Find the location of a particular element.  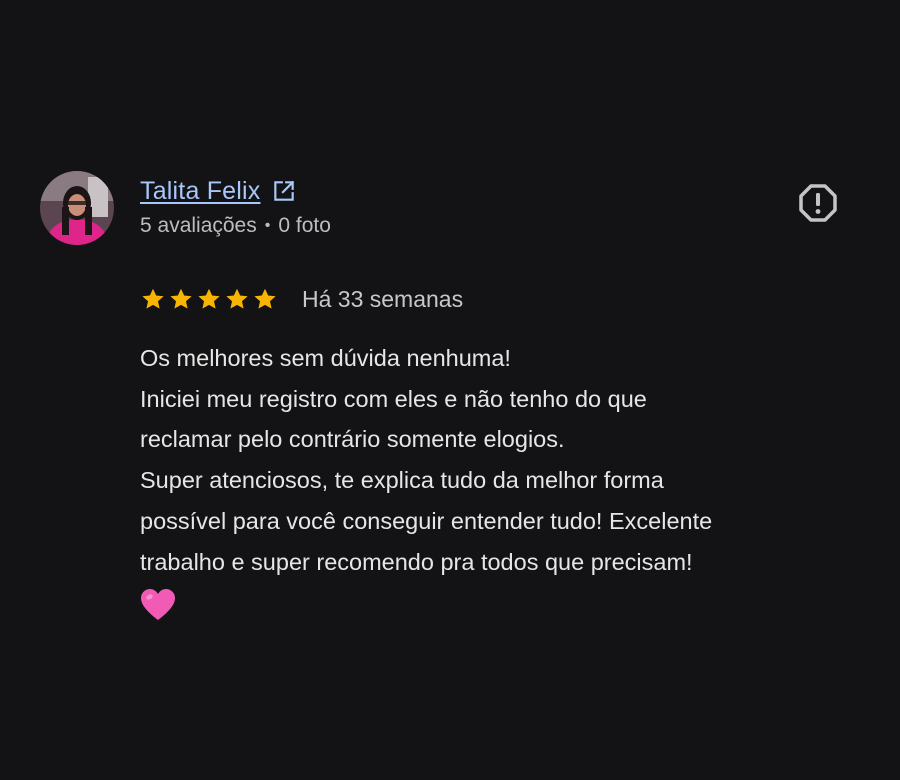

review-text-line: Os melhores sem dúvida nenhuma! is located at coordinates (325, 358).